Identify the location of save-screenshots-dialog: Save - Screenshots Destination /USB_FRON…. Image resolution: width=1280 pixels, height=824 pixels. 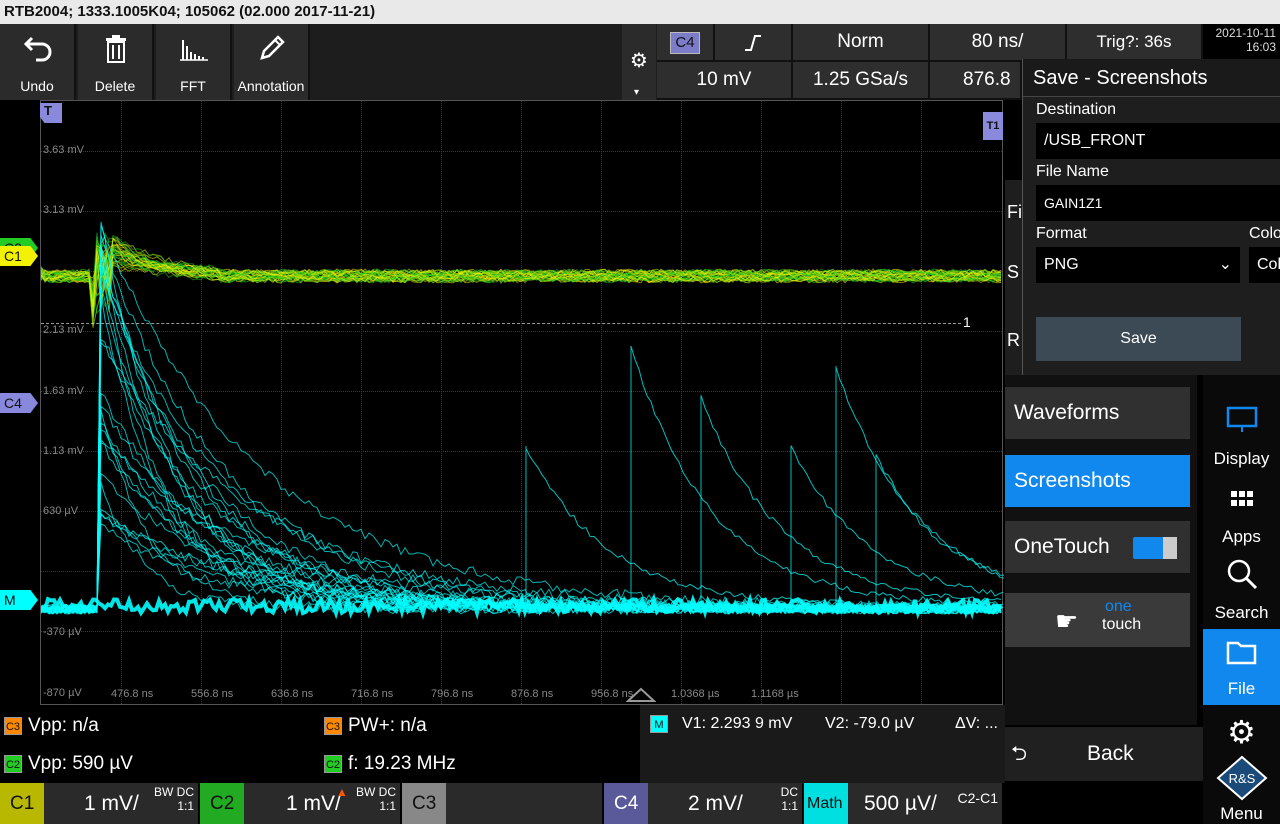
(1151, 217).